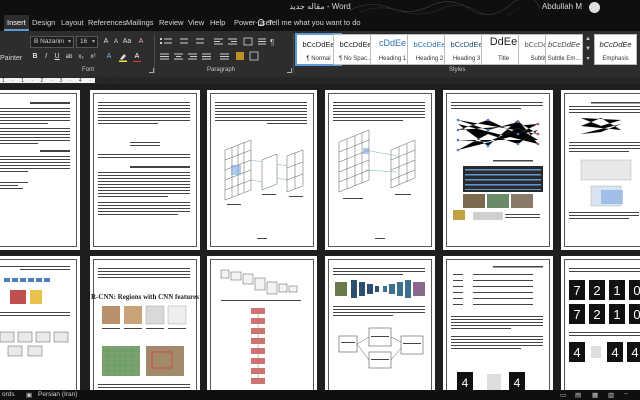 Image resolution: width=640 pixels, height=400 pixels. Describe the element at coordinates (563, 395) in the screenshot. I see `focus-icon: ▭` at that location.